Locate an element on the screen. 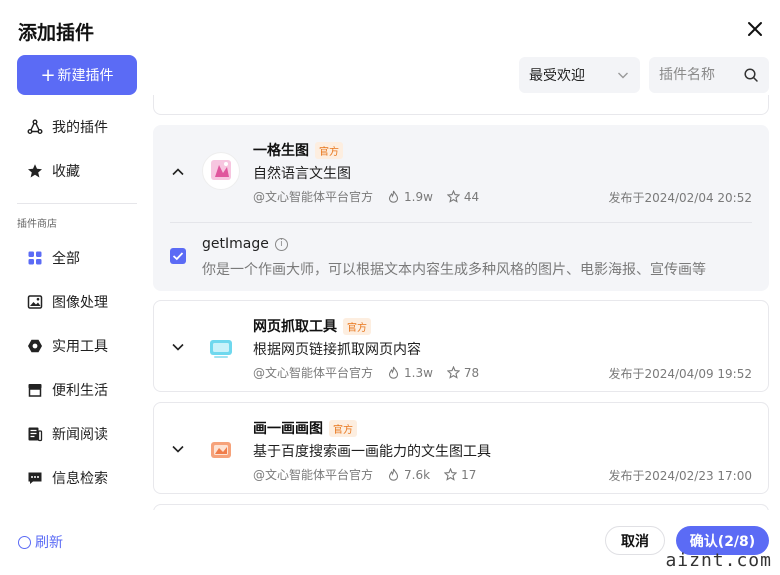 This screenshot has height=575, width=780. plugin-star-count: 78 is located at coordinates (471, 372).